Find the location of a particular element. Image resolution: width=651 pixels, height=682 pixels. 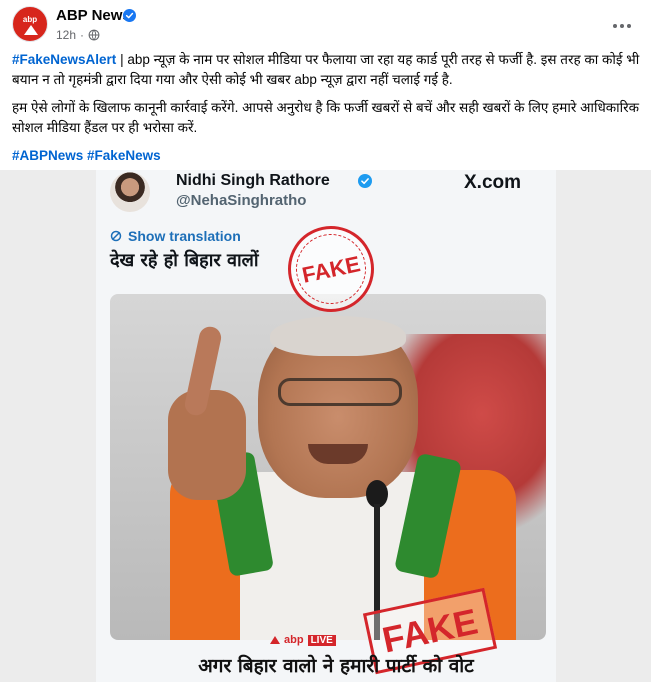

tweet-text: देख रहे हो बिहार वालों is located at coordinates (184, 260).